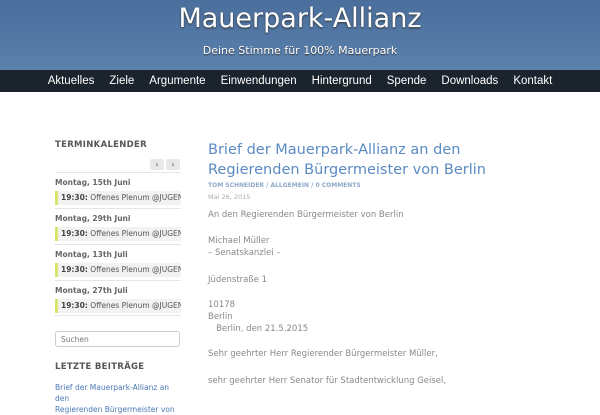 The height and width of the screenshot is (415, 600). What do you see at coordinates (229, 197) in the screenshot?
I see `post-date: Mai 26, 2015` at bounding box center [229, 197].